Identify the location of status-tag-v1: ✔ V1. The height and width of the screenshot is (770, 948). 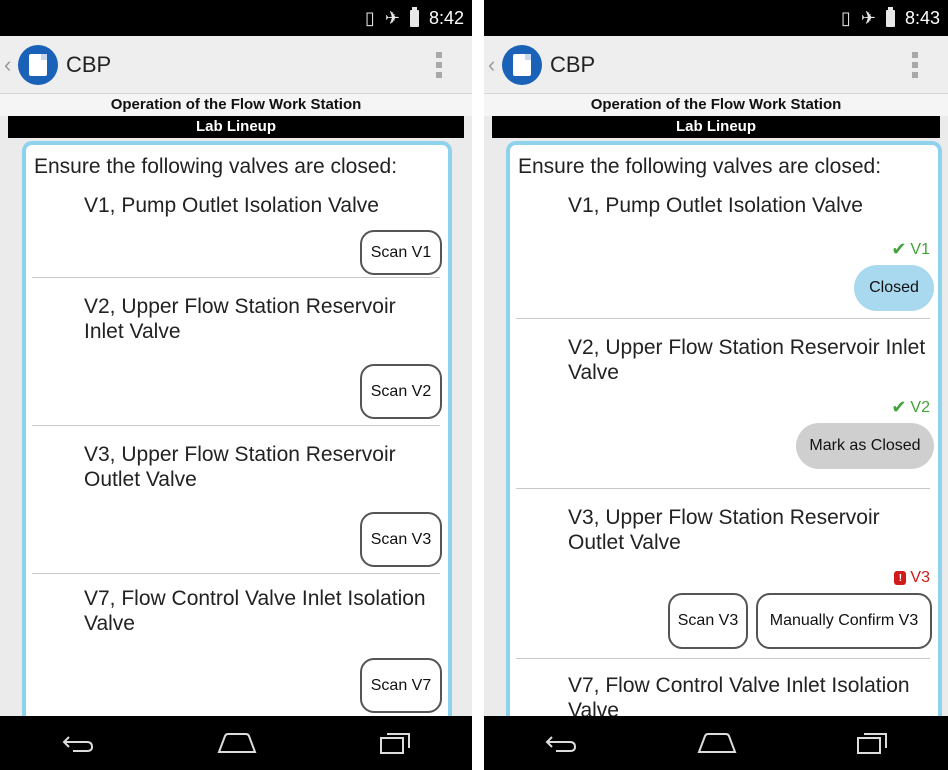
(910, 249).